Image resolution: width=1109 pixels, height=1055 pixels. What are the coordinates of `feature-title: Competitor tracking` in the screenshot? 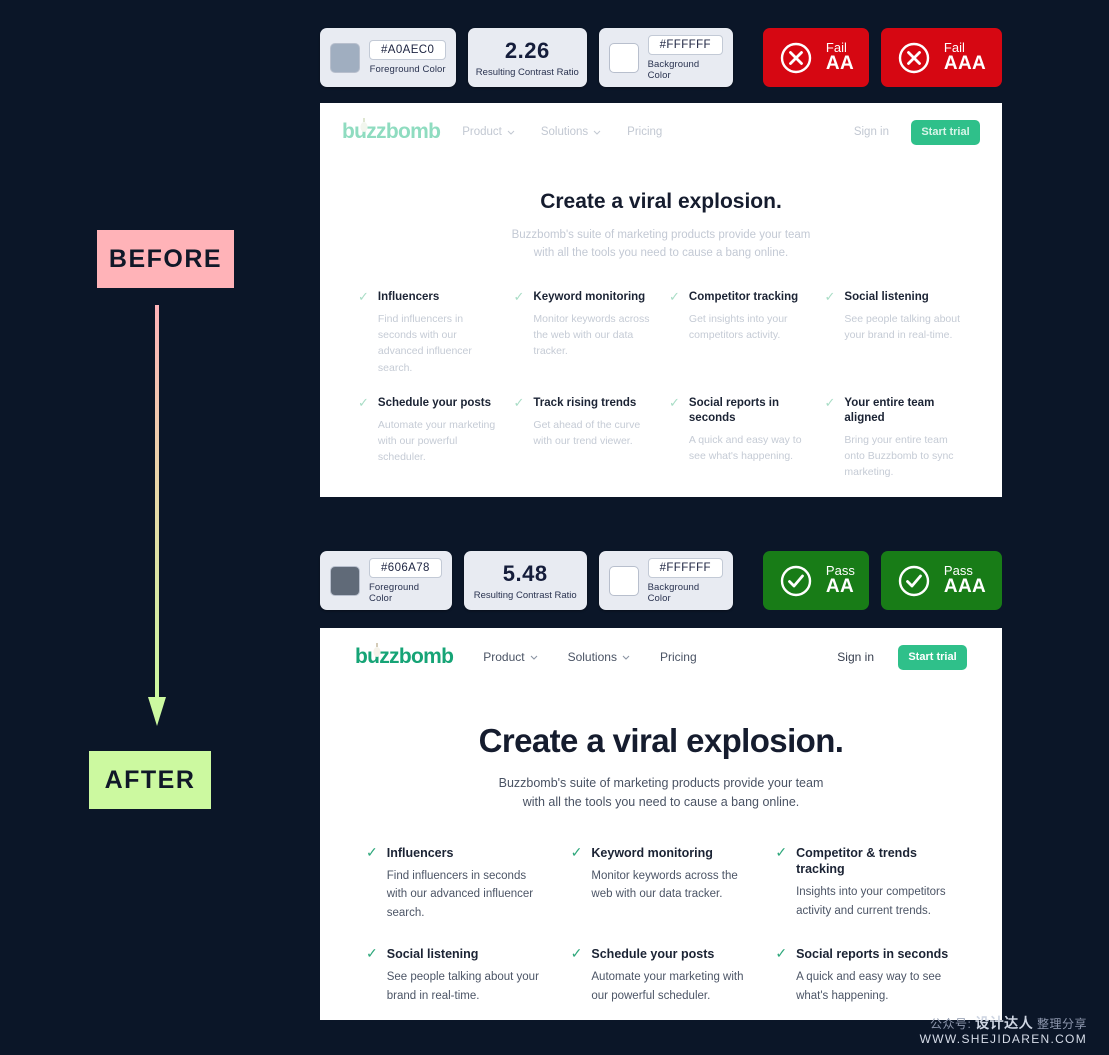 It's located at (743, 296).